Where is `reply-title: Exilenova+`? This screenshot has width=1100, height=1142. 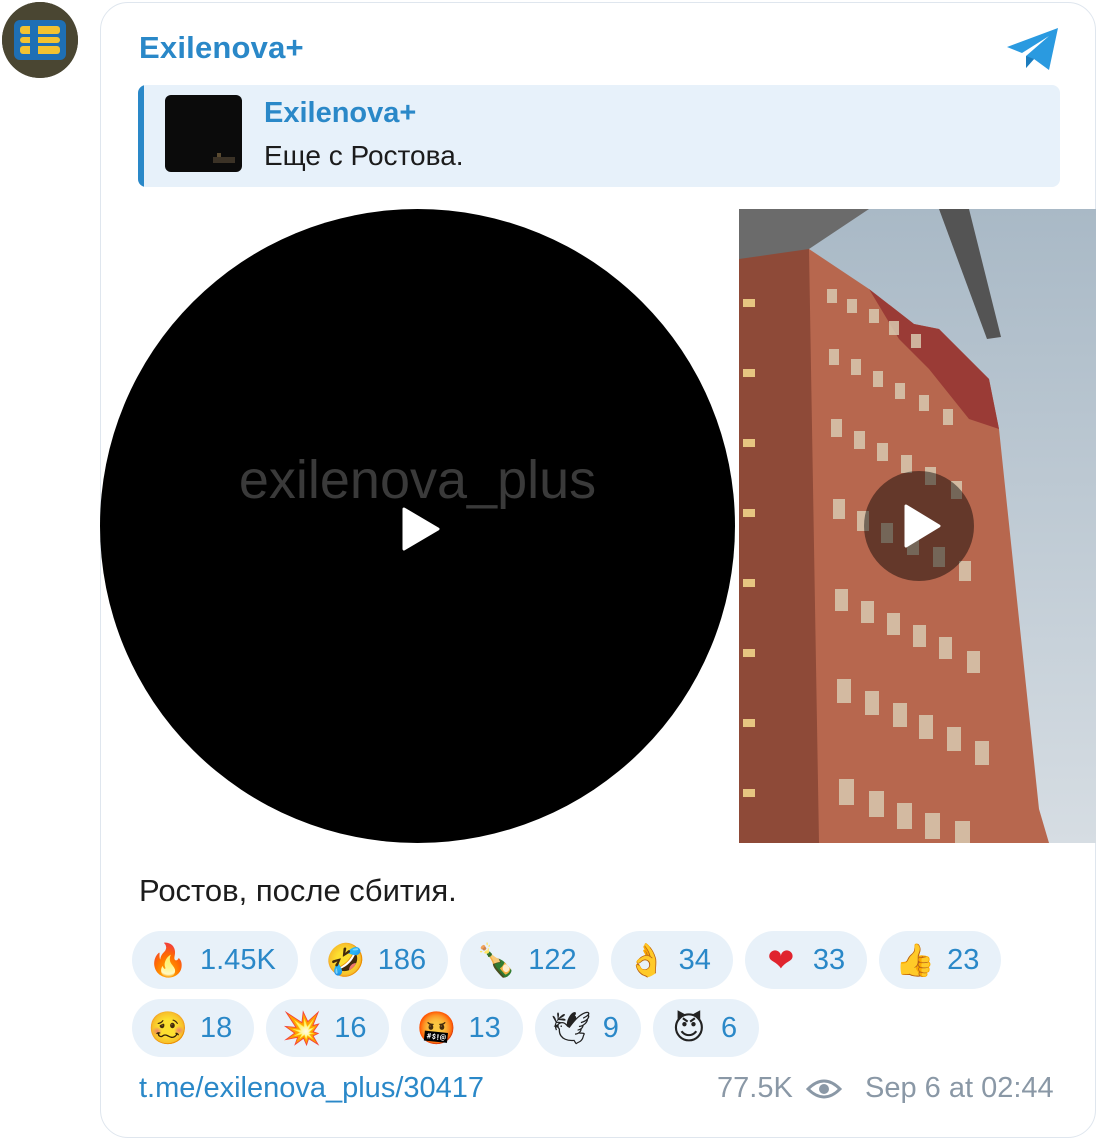 reply-title: Exilenova+ is located at coordinates (340, 113).